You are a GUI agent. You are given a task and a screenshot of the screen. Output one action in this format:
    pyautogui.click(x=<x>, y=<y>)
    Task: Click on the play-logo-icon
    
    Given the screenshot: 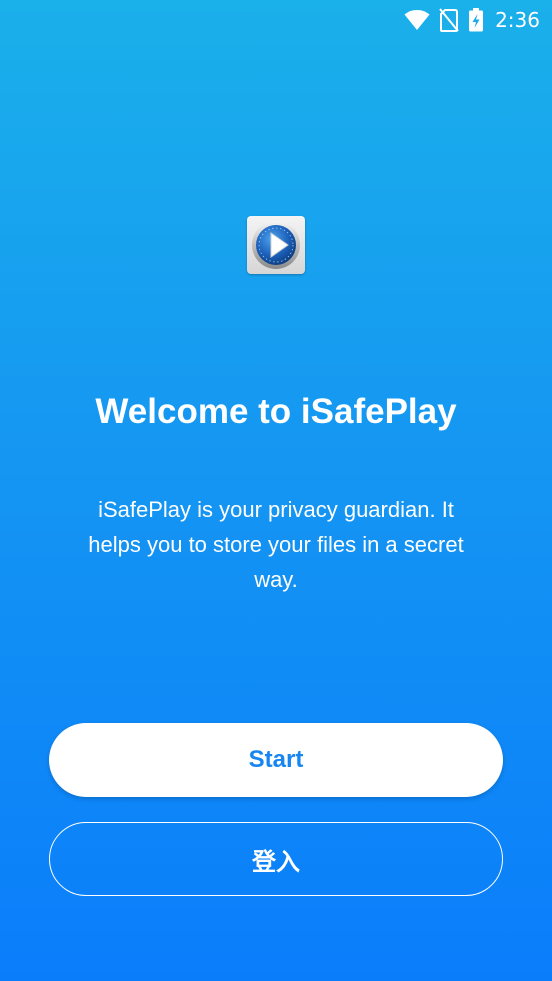 What is the action you would take?
    pyautogui.click(x=276, y=245)
    